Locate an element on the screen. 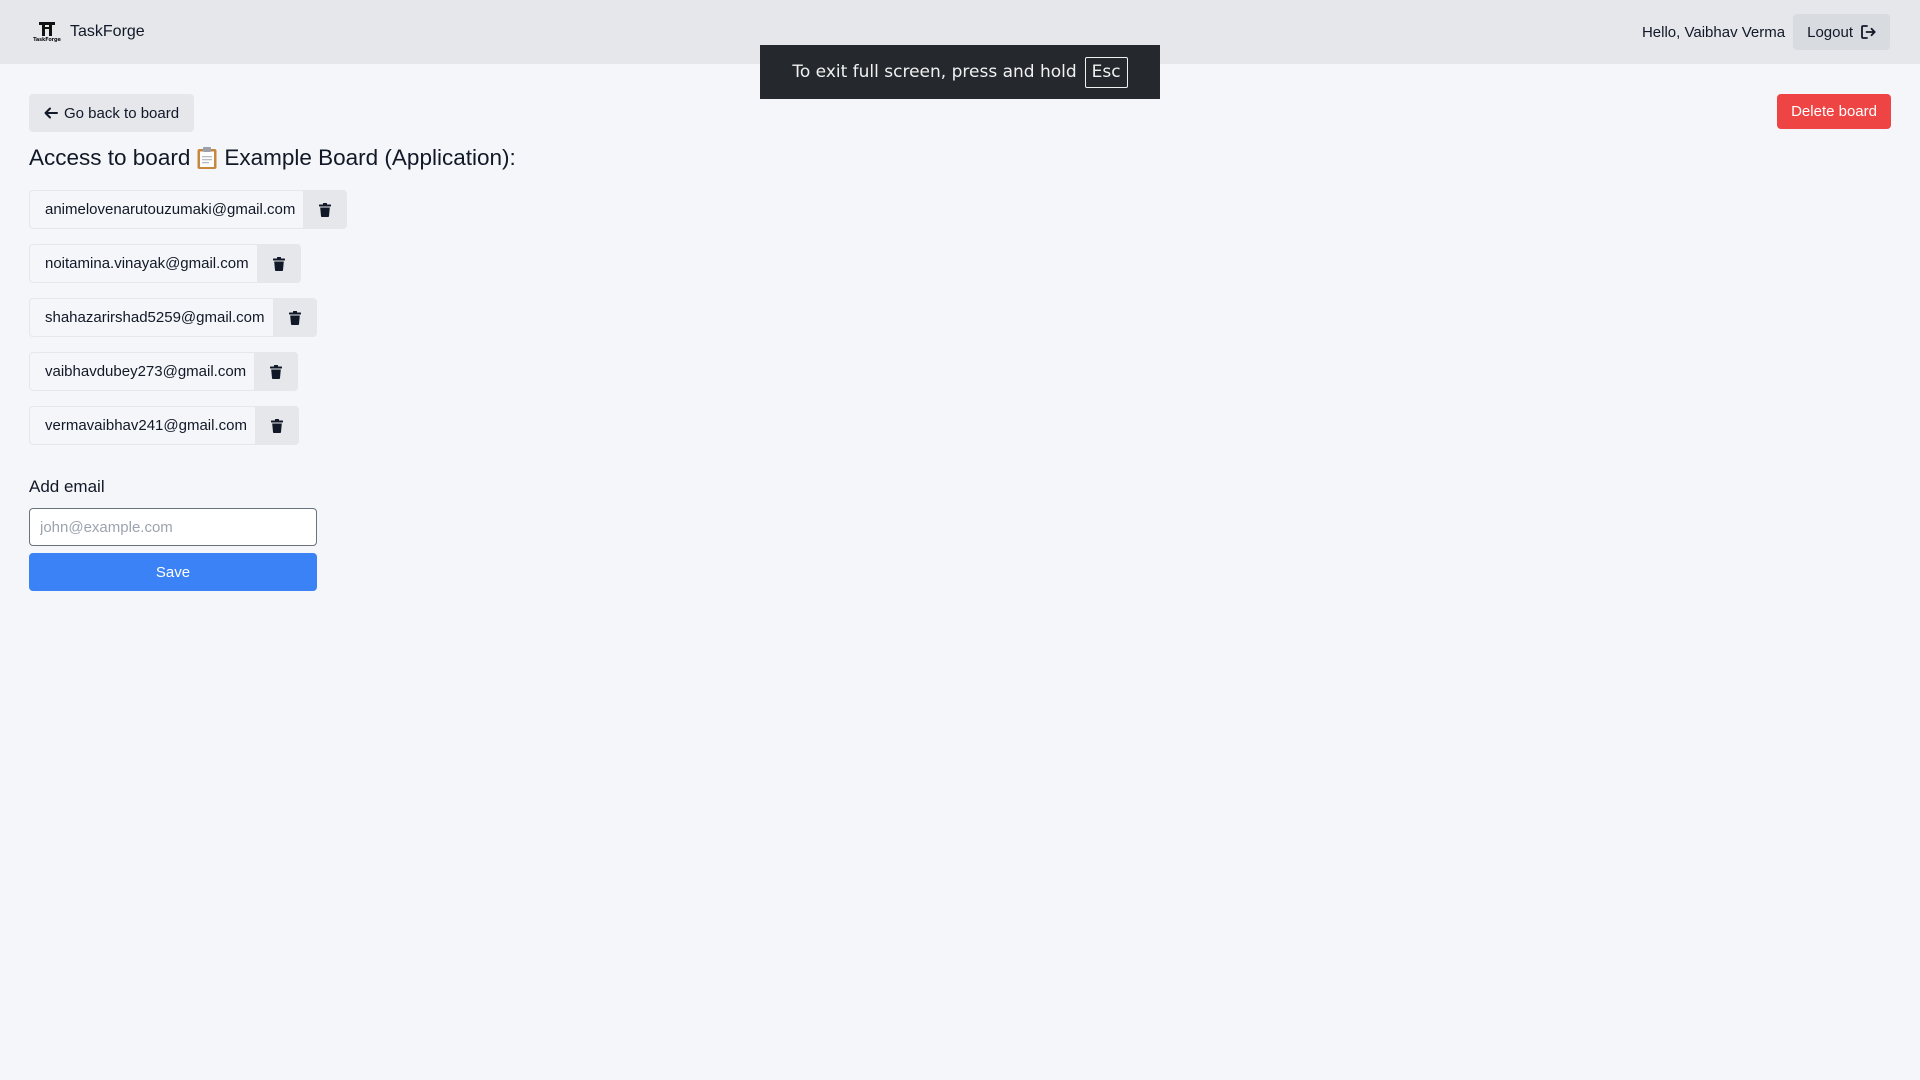 The width and height of the screenshot is (1920, 1080). sign-out-icon is located at coordinates (1868, 32).